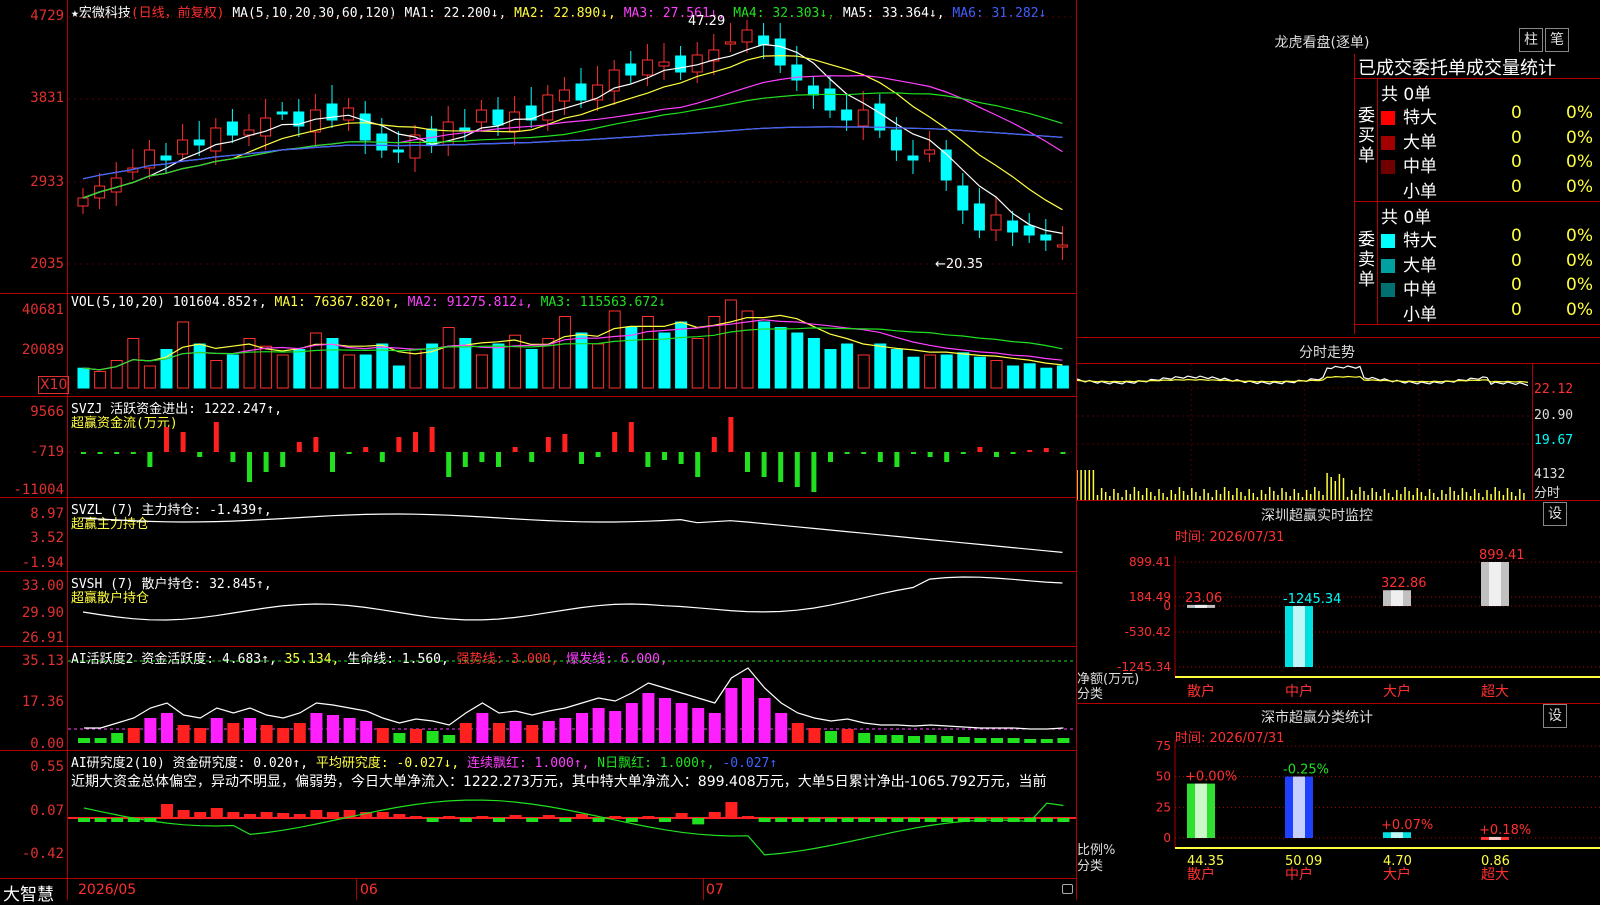 This screenshot has width=1600, height=905. I want to click on sell-row: 小单 0 0%, so click(1490, 312).